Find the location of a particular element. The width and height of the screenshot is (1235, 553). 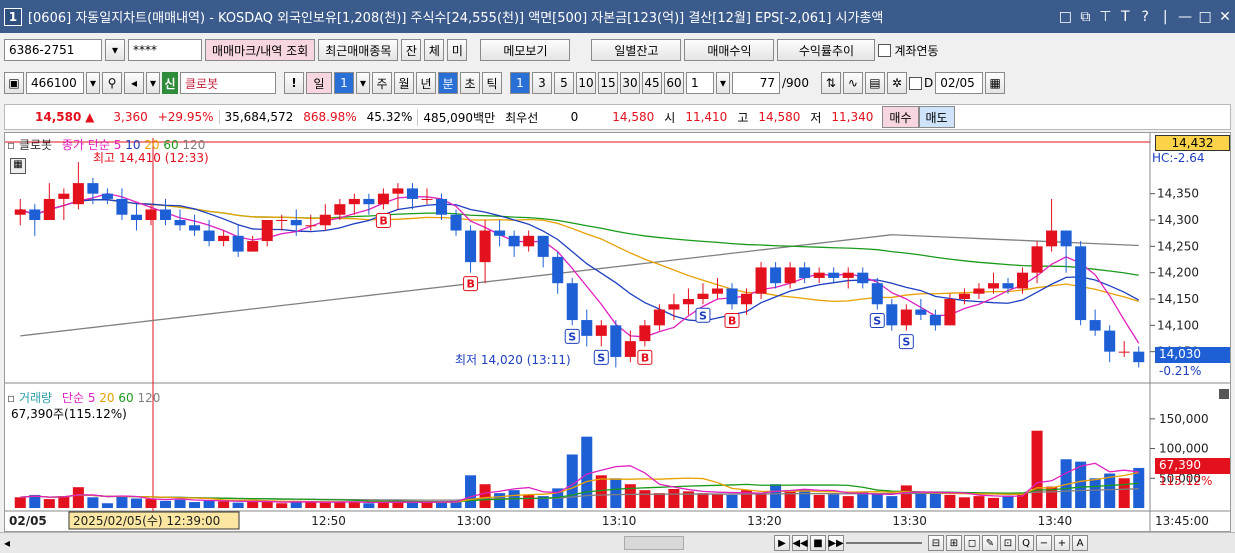

interval-15: 15 is located at coordinates (608, 83).